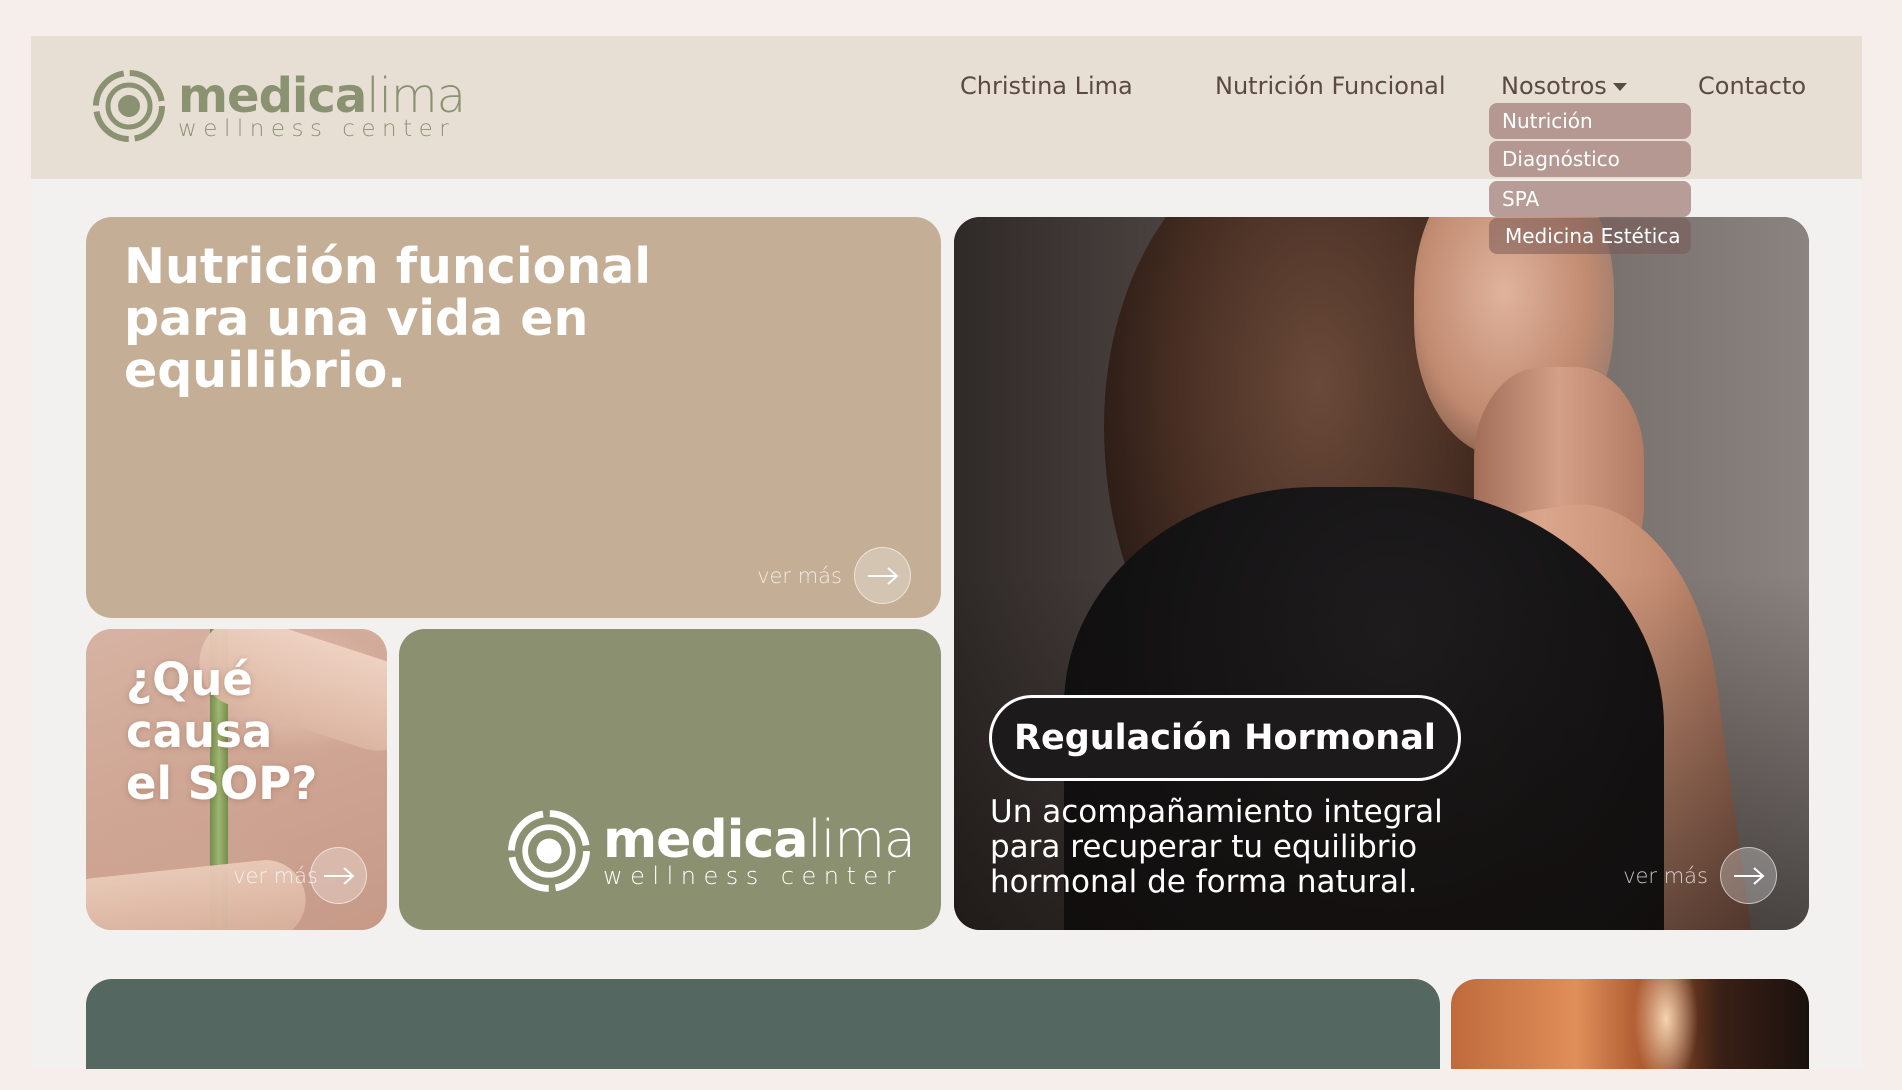 The height and width of the screenshot is (1090, 1902). Describe the element at coordinates (1590, 121) in the screenshot. I see `dropdown-item-nutricion: Nutrición` at that location.